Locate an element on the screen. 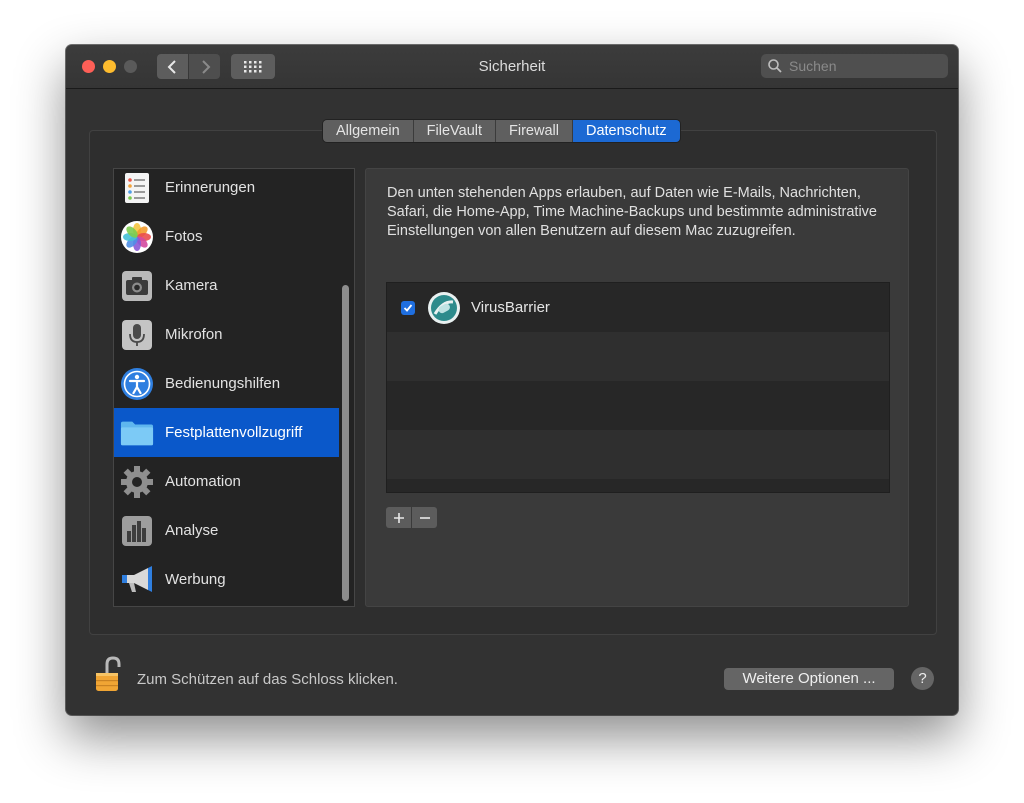 The height and width of the screenshot is (803, 1024). title-bar: Sicherheit is located at coordinates (512, 67).